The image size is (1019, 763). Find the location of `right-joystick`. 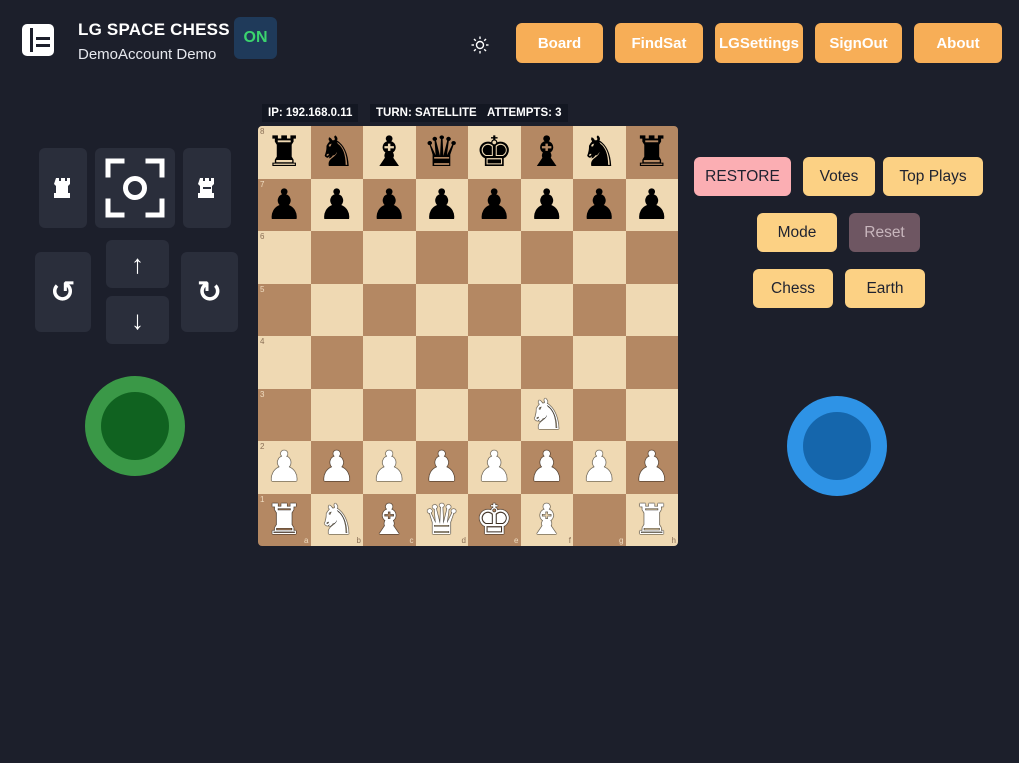

right-joystick is located at coordinates (837, 446).